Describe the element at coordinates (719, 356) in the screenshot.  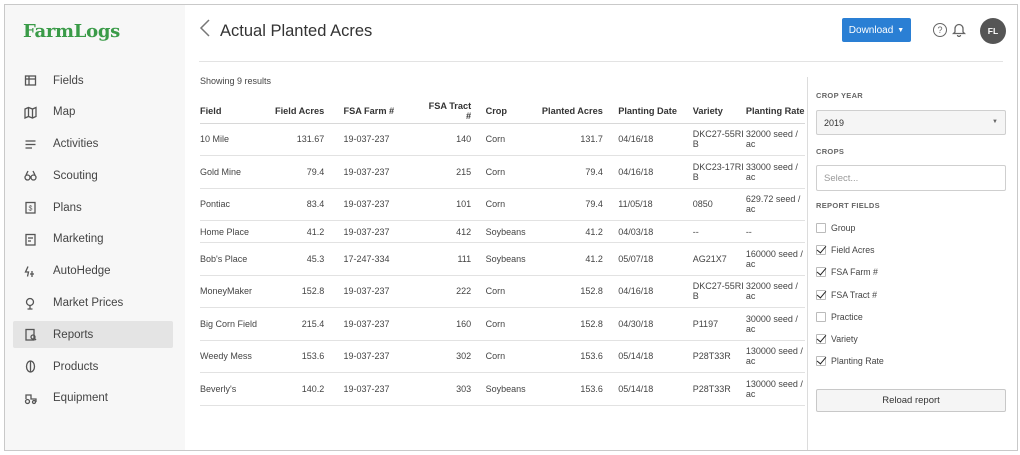
I see `cell-variety: P28T33R` at that location.